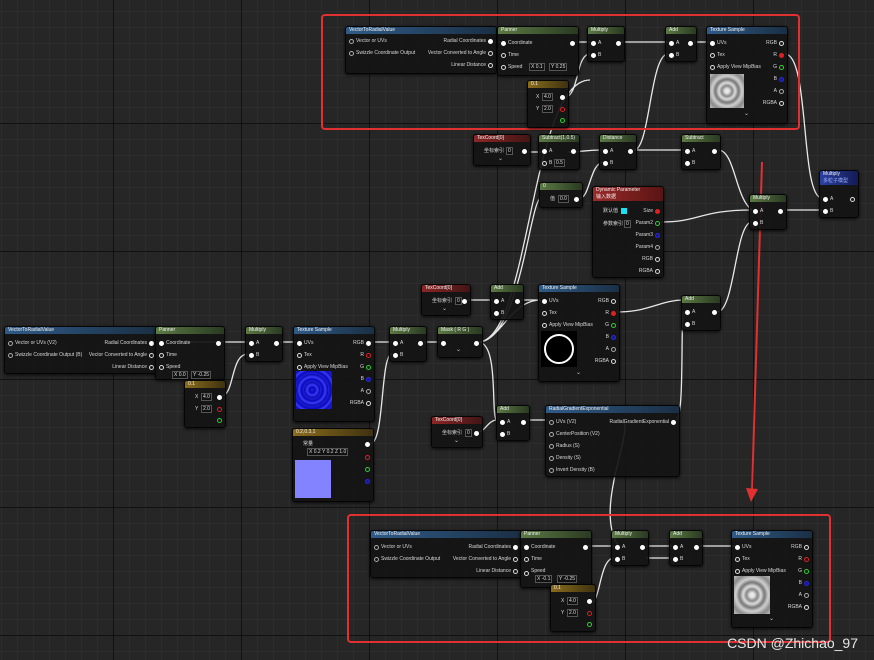 This screenshot has height=660, width=874. I want to click on value-field: 0.0, so click(563, 199).